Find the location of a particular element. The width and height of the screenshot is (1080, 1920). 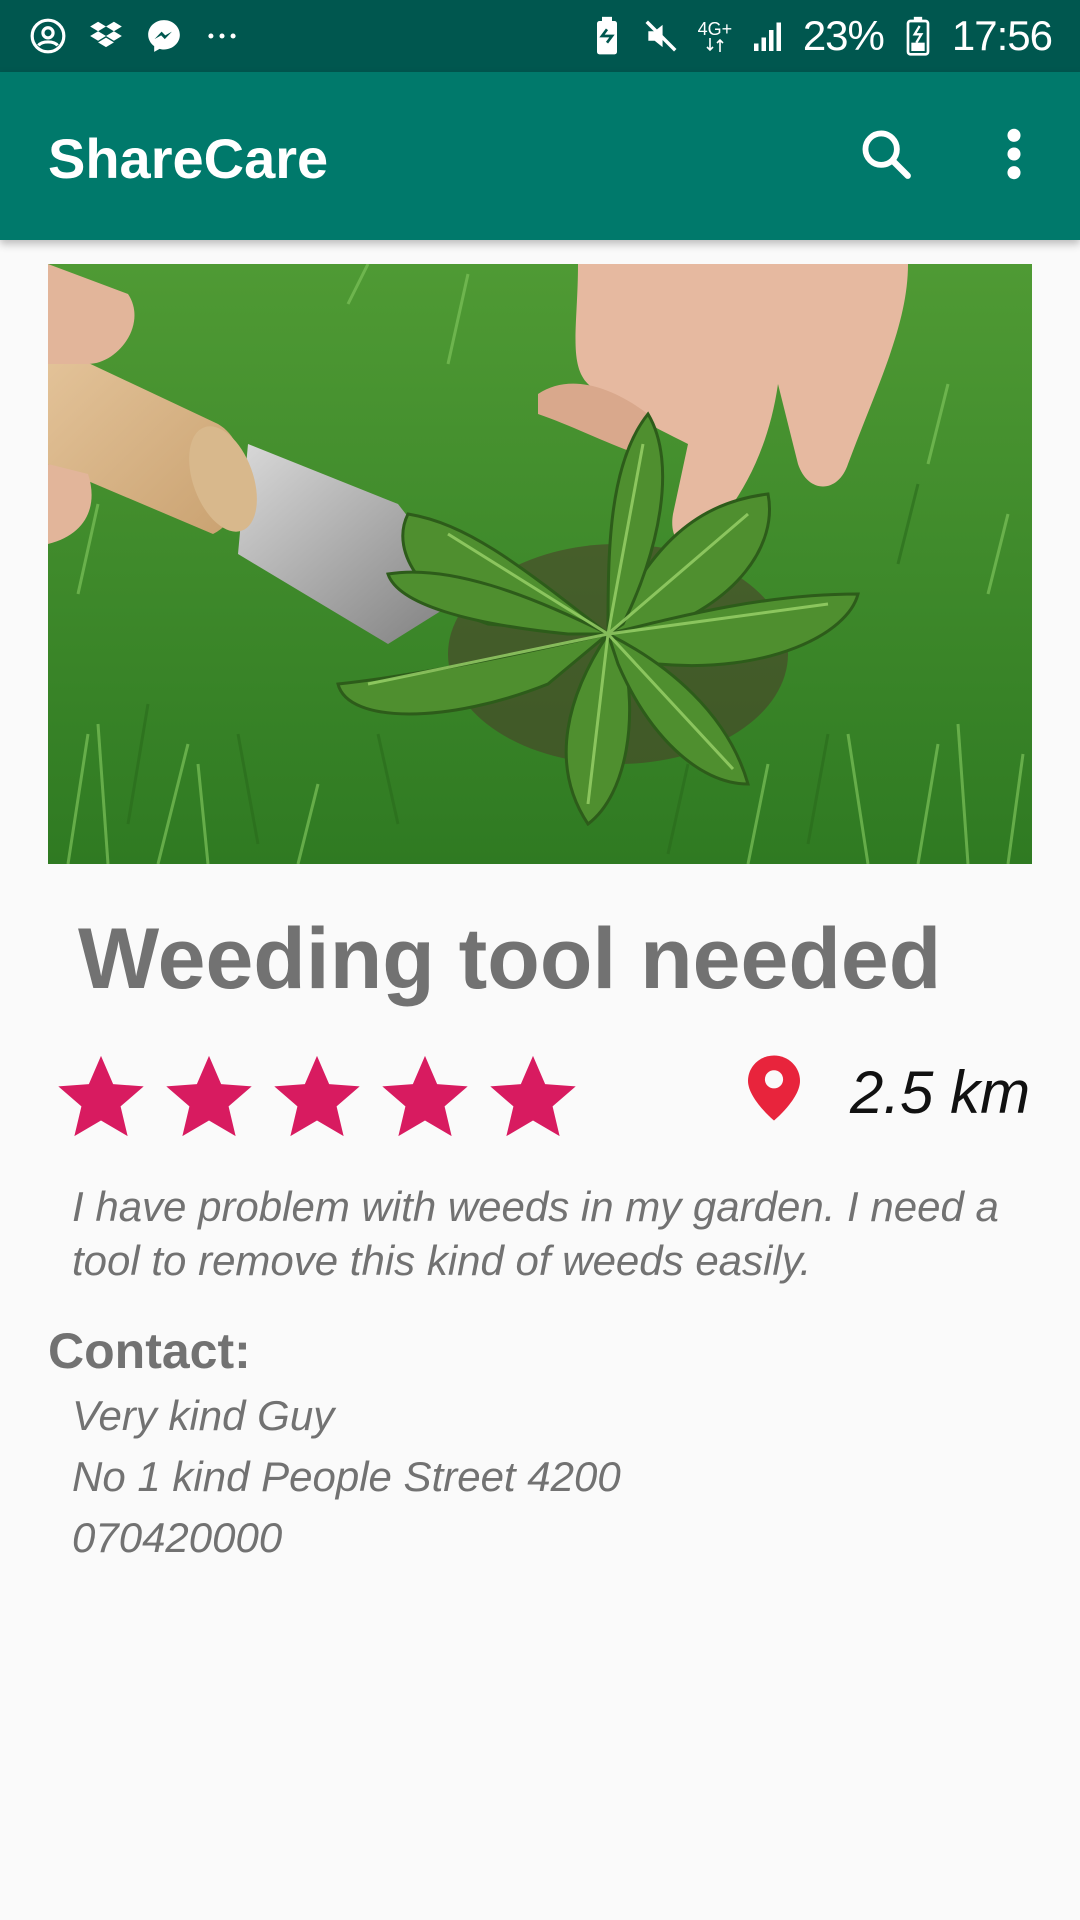

search-button is located at coordinates (886, 156).